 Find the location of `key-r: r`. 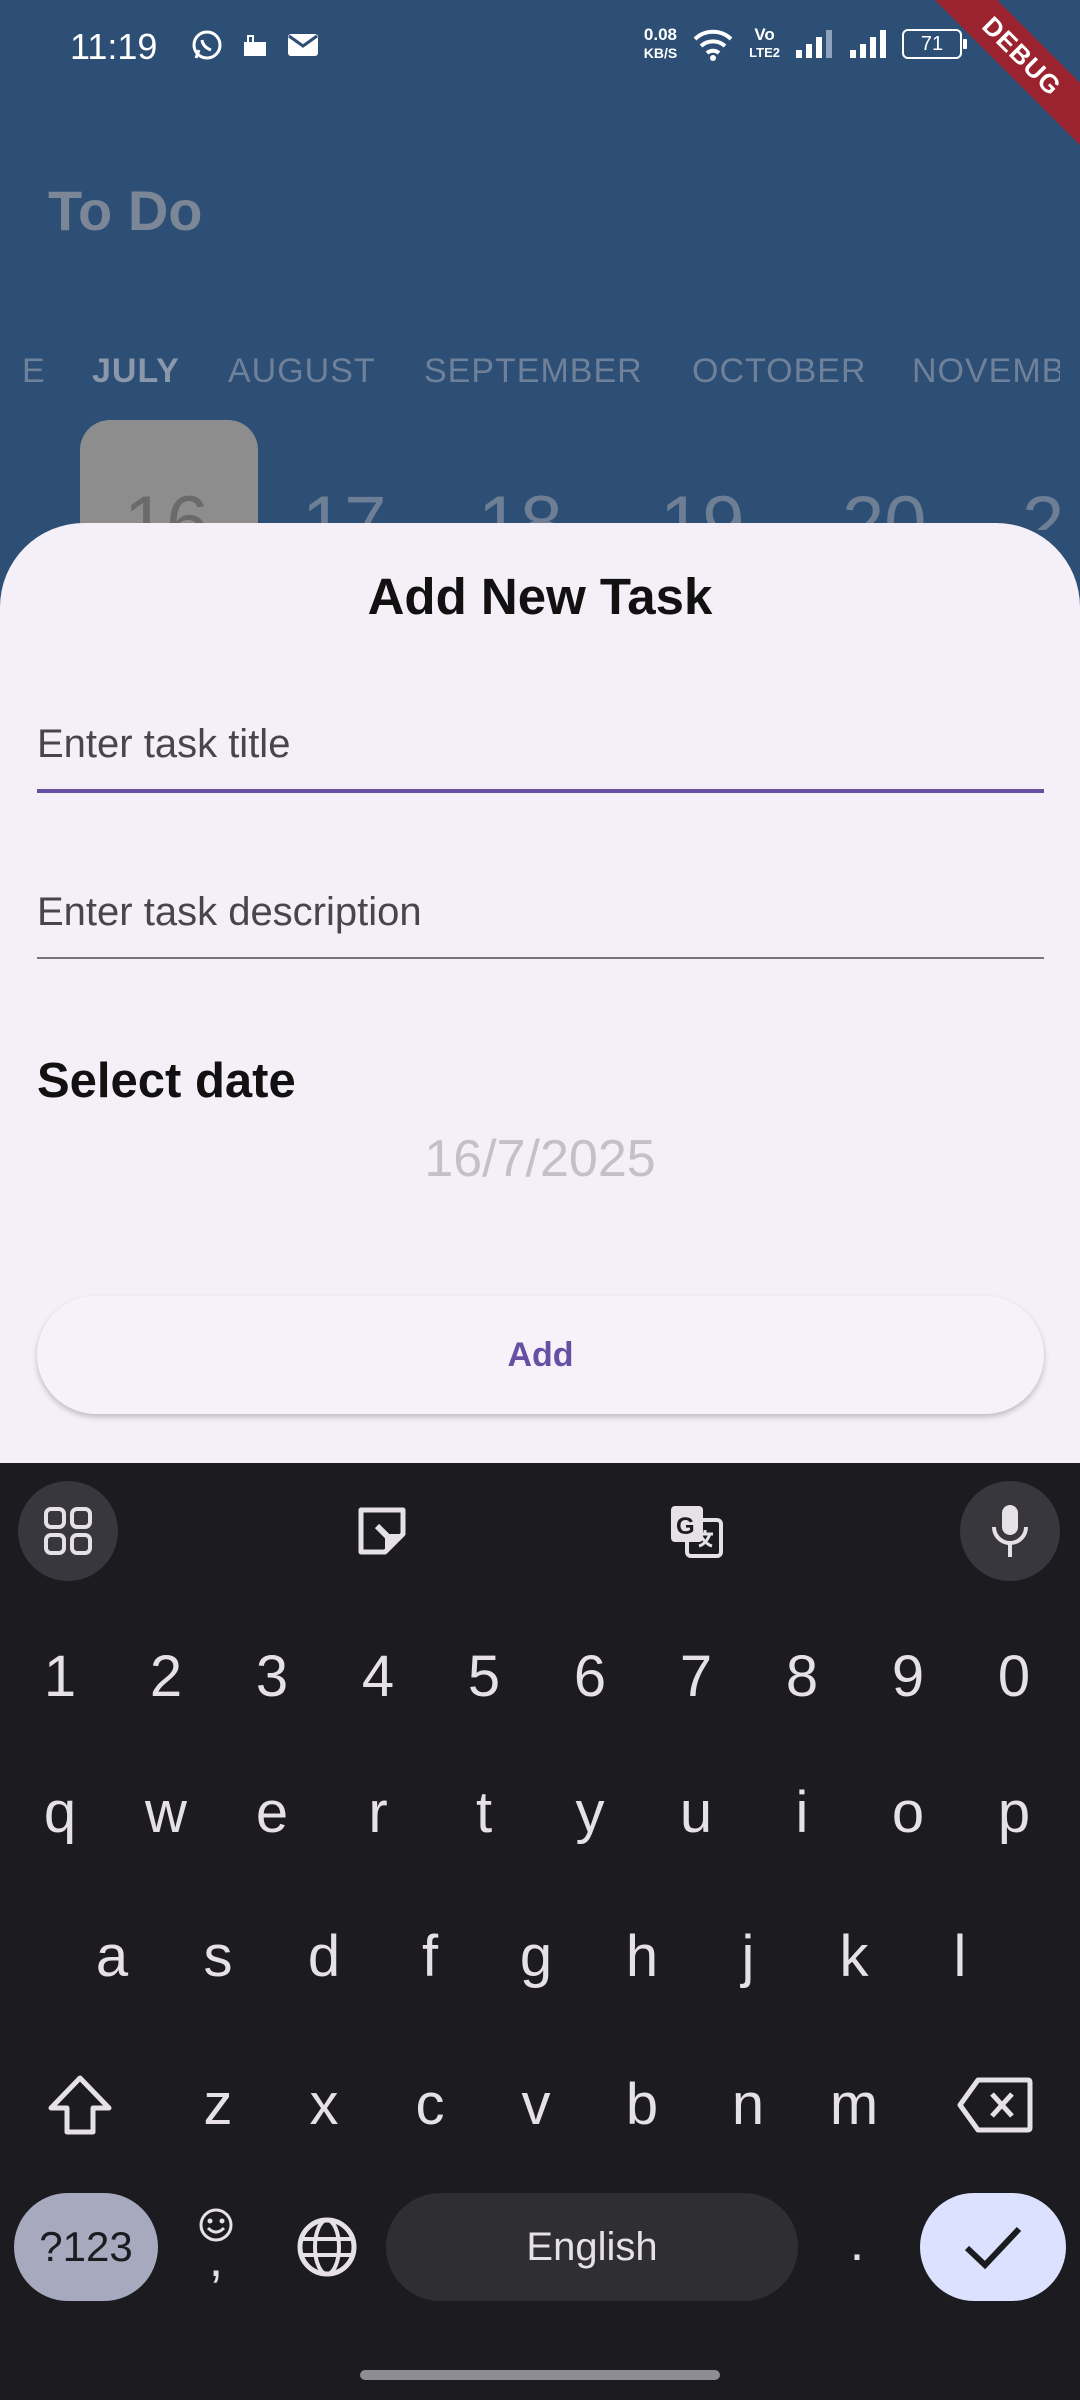

key-r: r is located at coordinates (378, 1813).